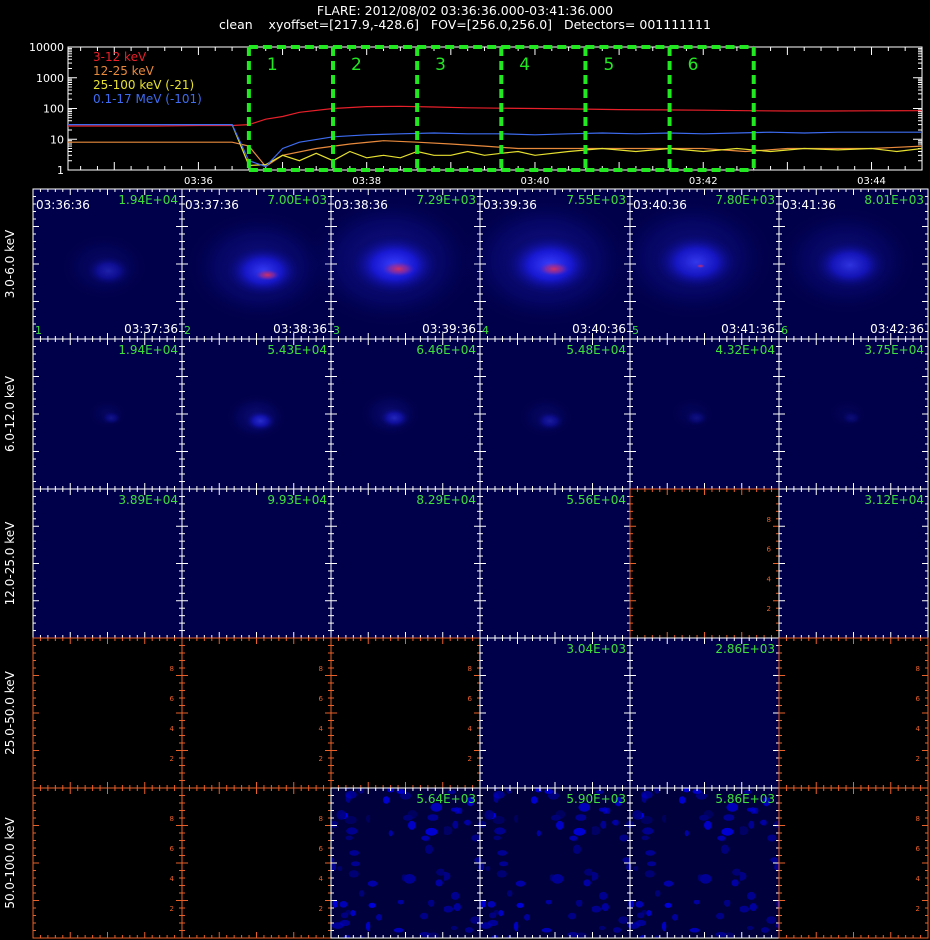 The width and height of the screenshot is (930, 940). Describe the element at coordinates (38, 330) in the screenshot. I see `image-number: 1` at that location.